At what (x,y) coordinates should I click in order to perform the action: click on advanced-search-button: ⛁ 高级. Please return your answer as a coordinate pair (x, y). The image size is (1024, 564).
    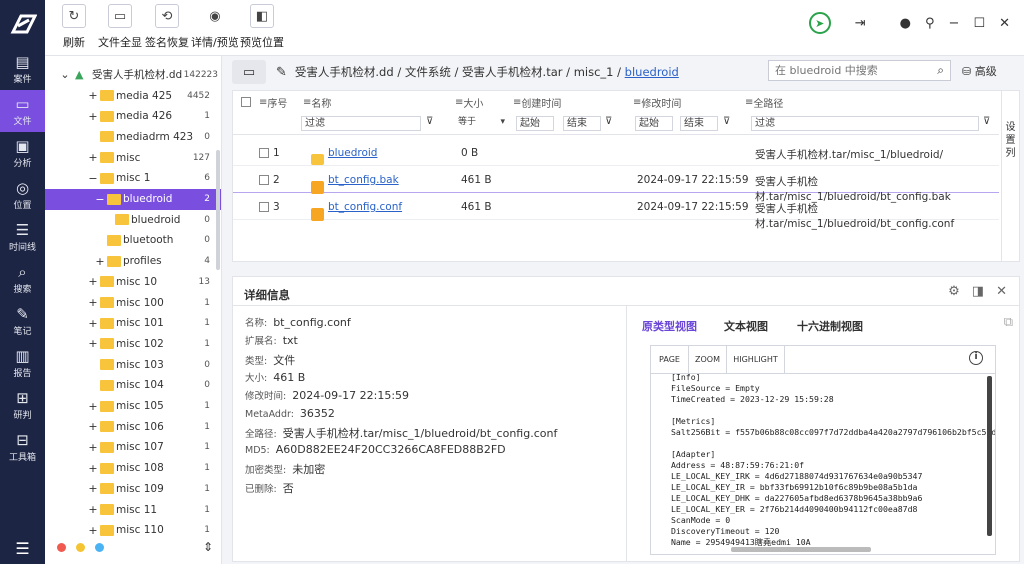
    Looking at the image, I should click on (979, 71).